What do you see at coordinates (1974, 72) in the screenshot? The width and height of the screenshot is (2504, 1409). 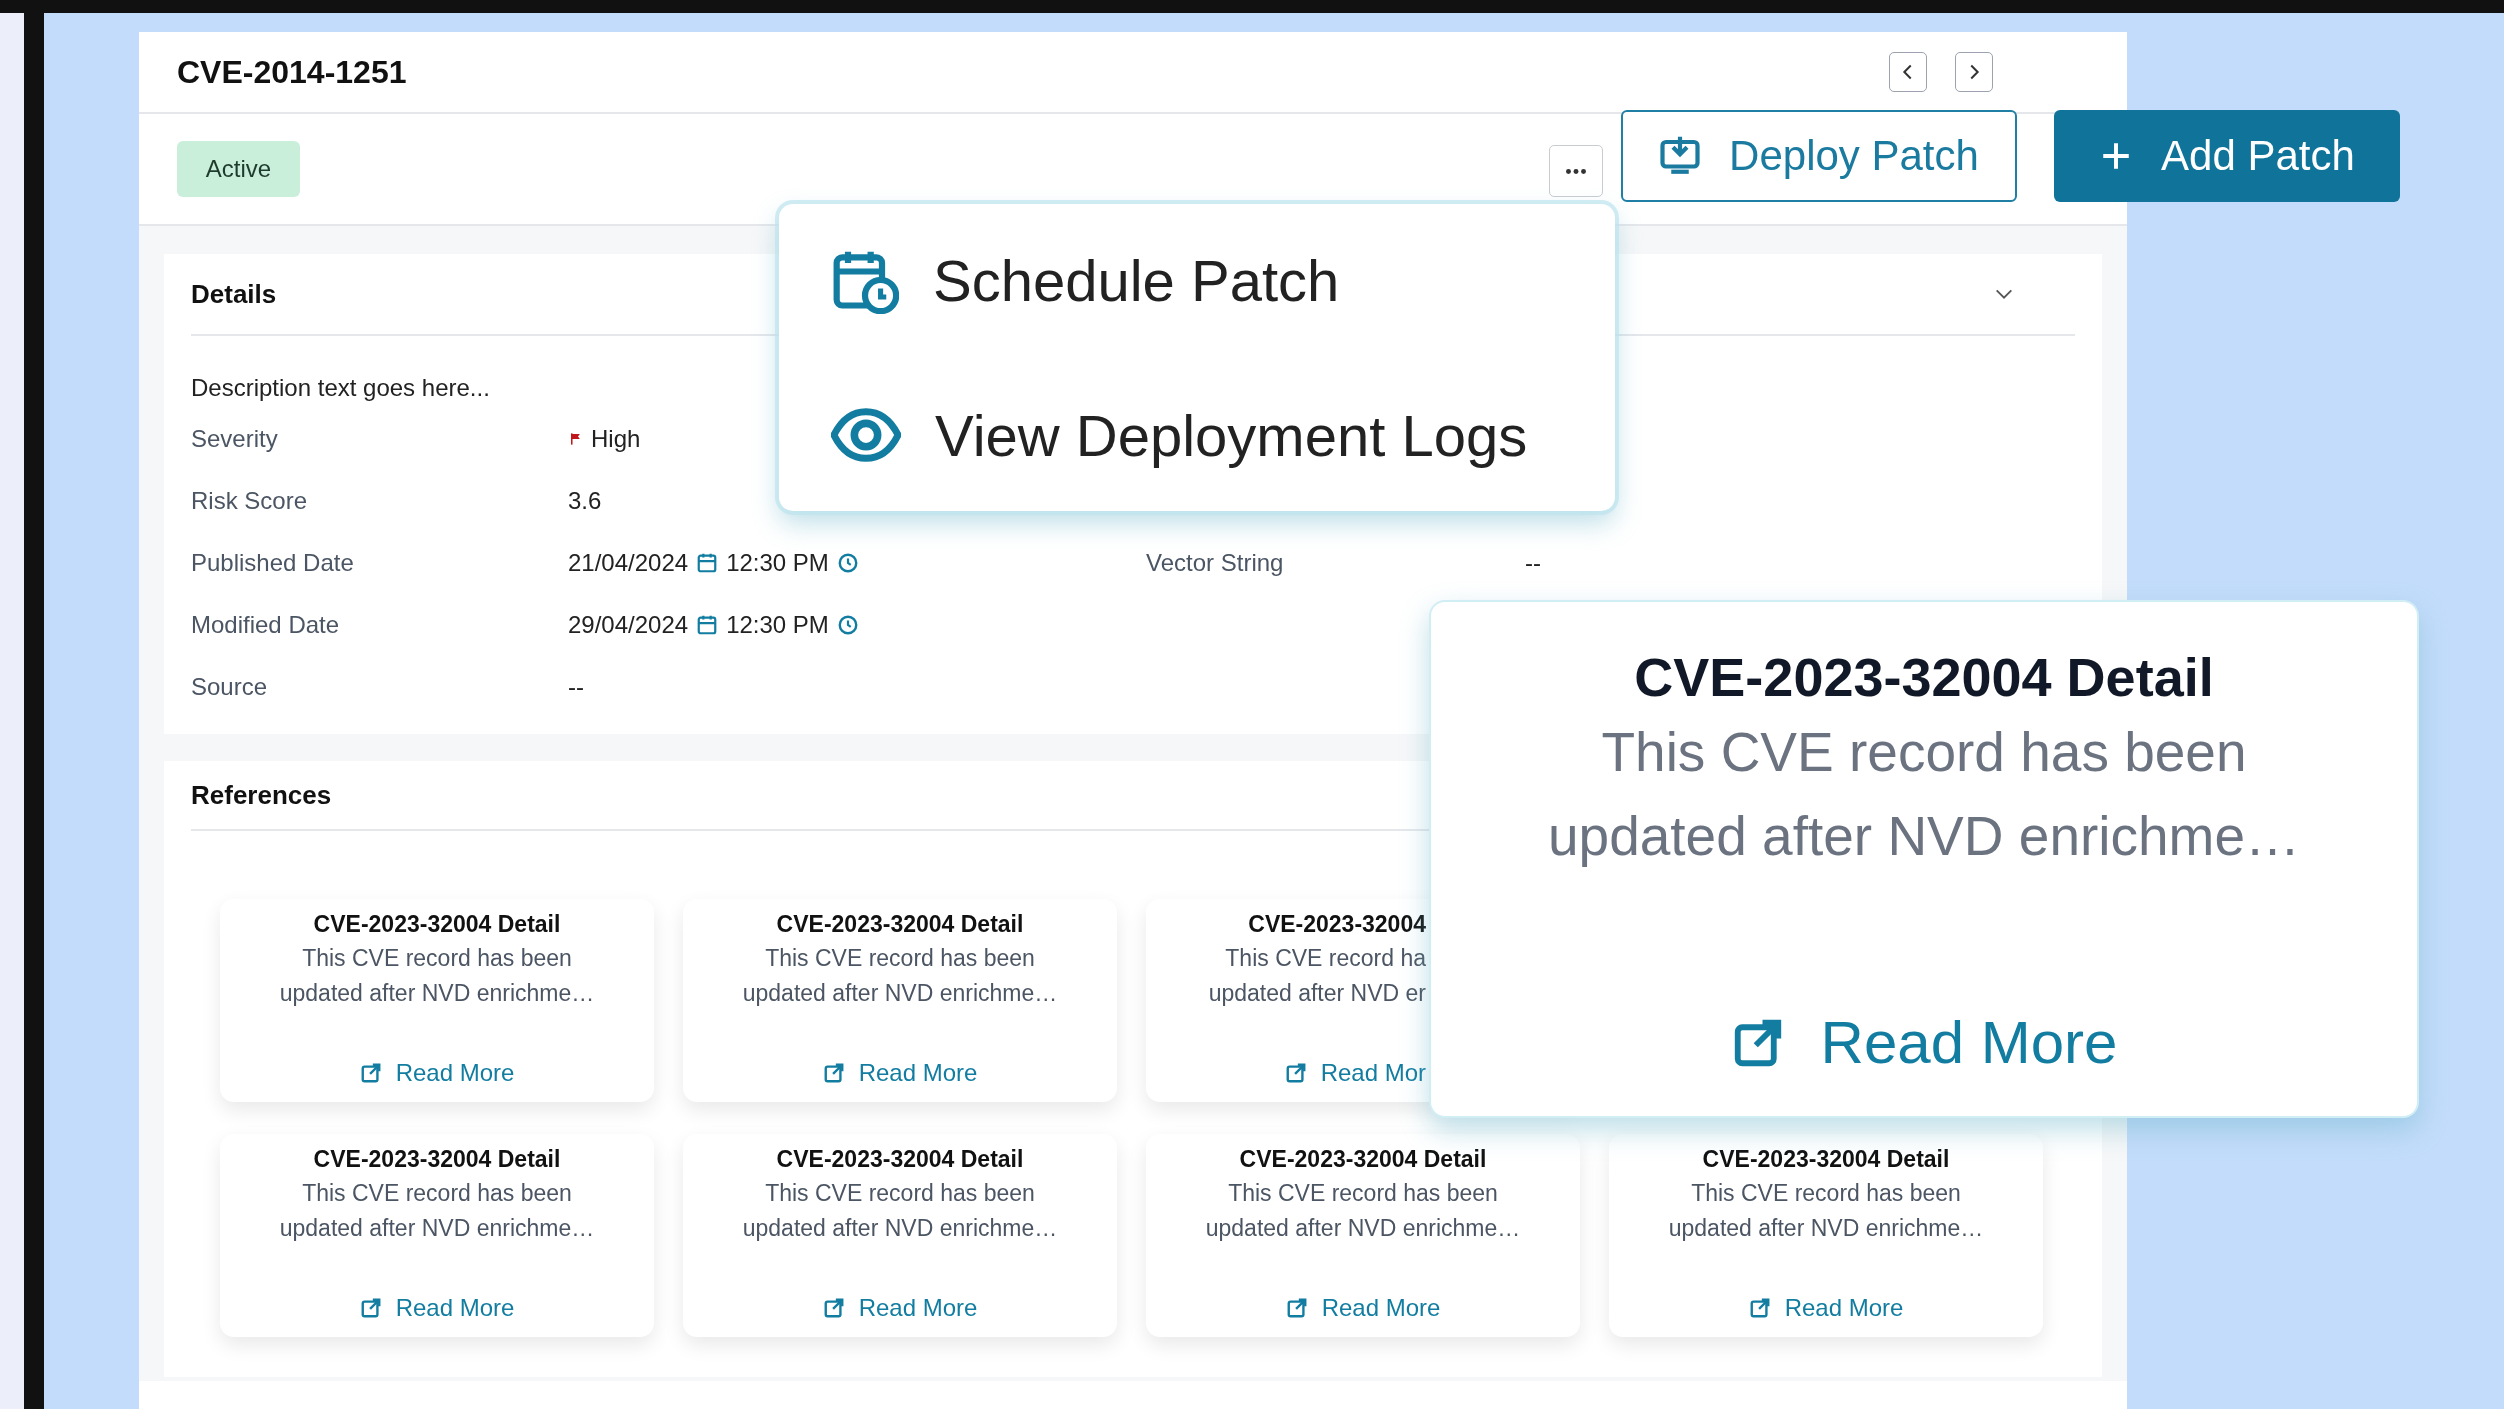 I see `next-button` at bounding box center [1974, 72].